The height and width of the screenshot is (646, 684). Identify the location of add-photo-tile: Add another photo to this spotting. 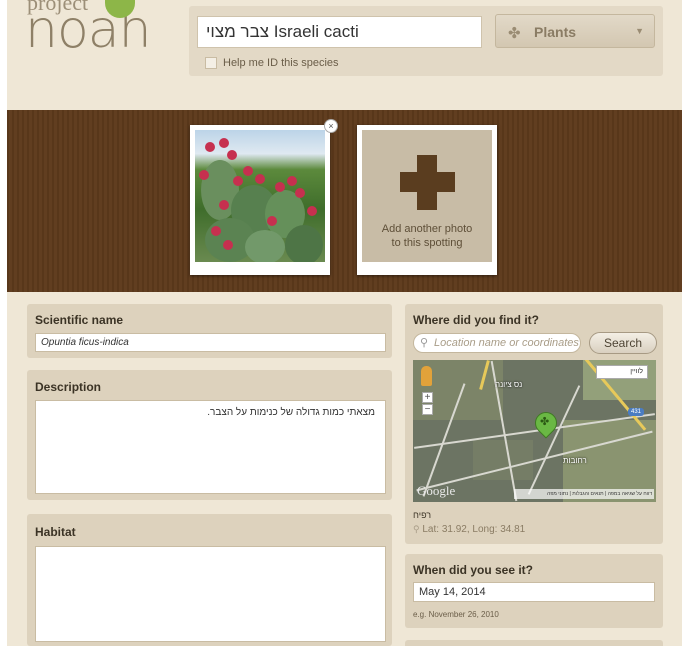
(427, 196).